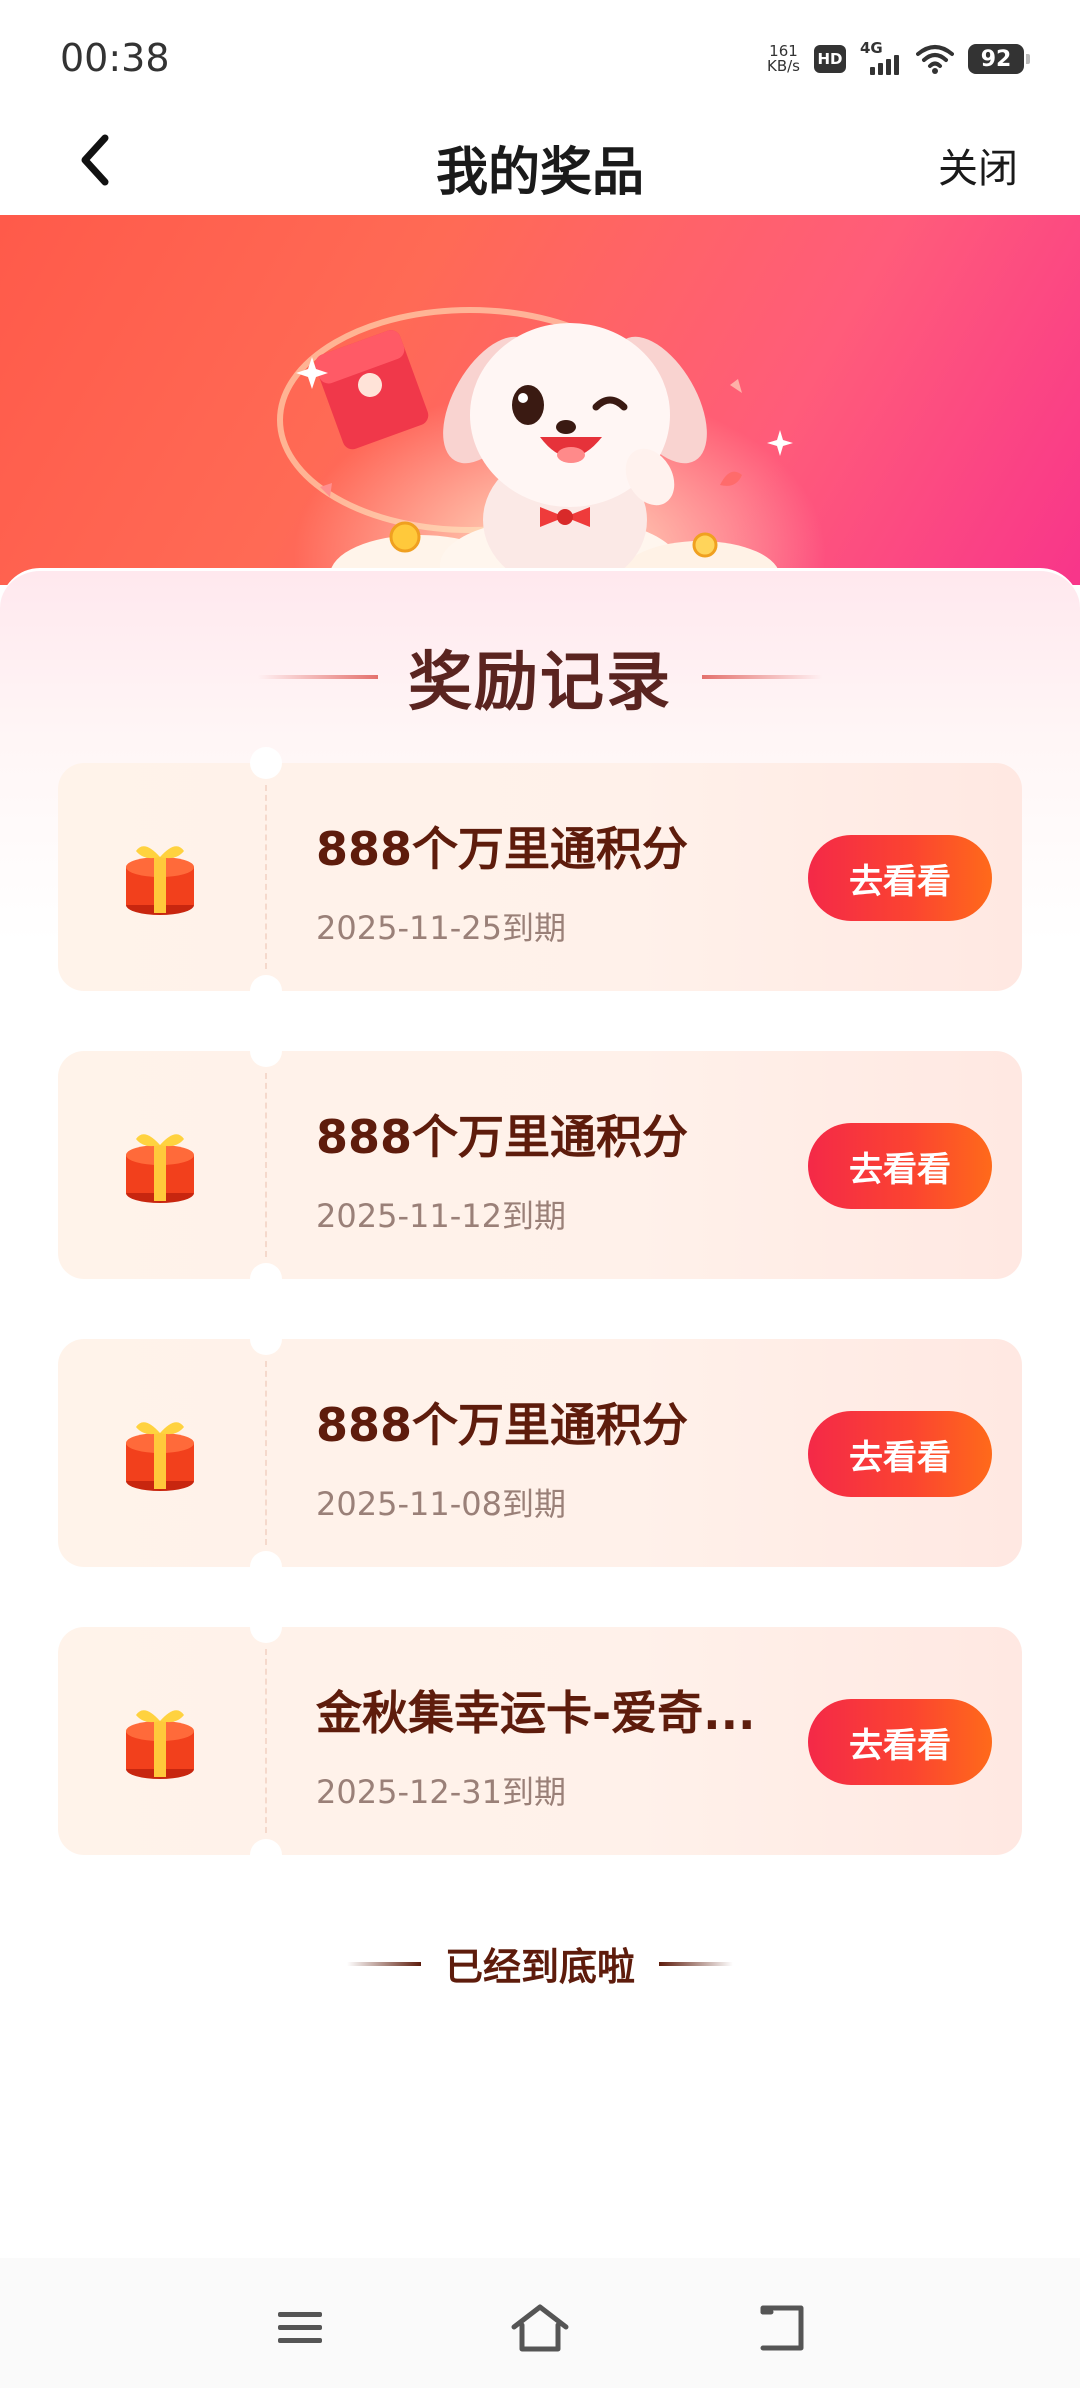  I want to click on network-gen-label: 4G, so click(871, 48).